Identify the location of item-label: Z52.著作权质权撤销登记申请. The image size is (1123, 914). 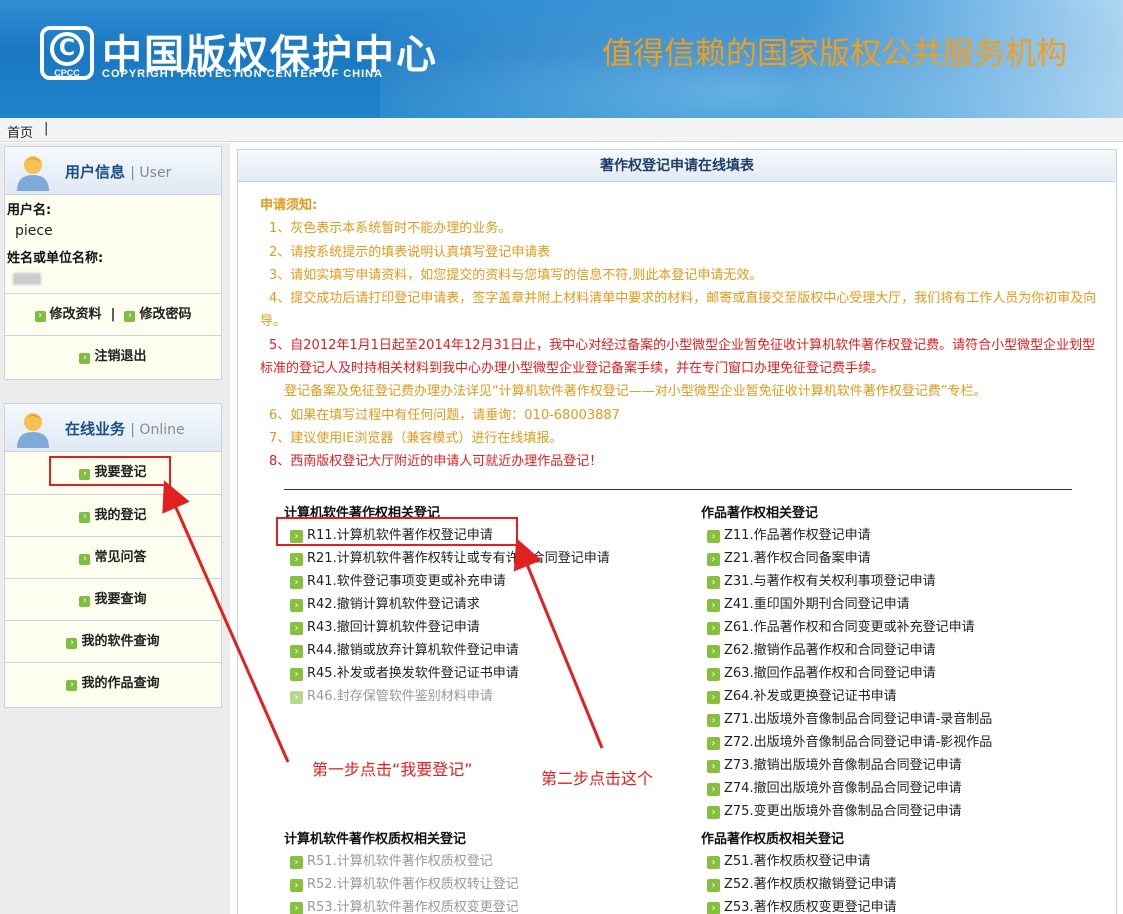
(810, 884).